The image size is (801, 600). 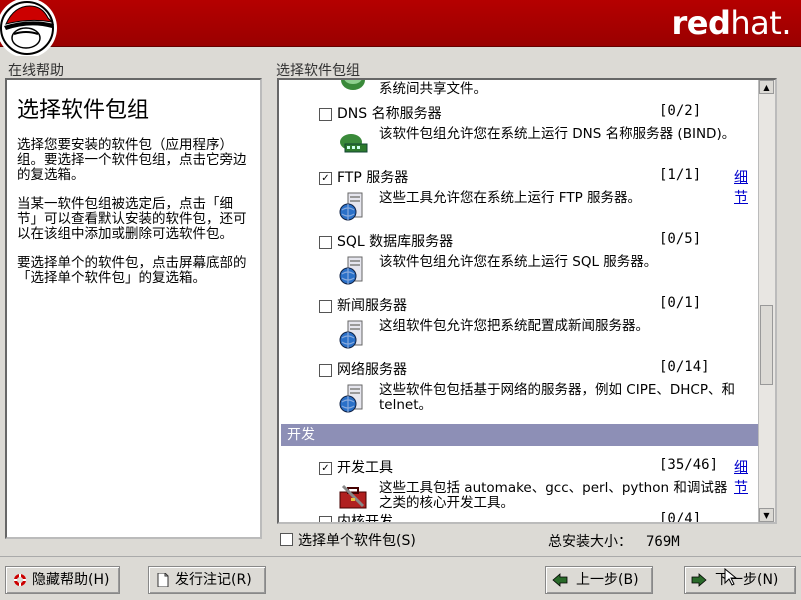 I want to click on redhat-shadowman-logo, so click(x=28, y=28).